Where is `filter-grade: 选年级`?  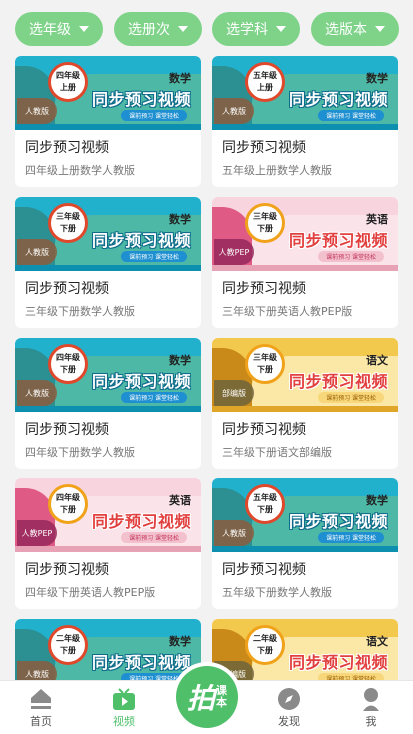
filter-grade: 选年级 is located at coordinates (59, 29).